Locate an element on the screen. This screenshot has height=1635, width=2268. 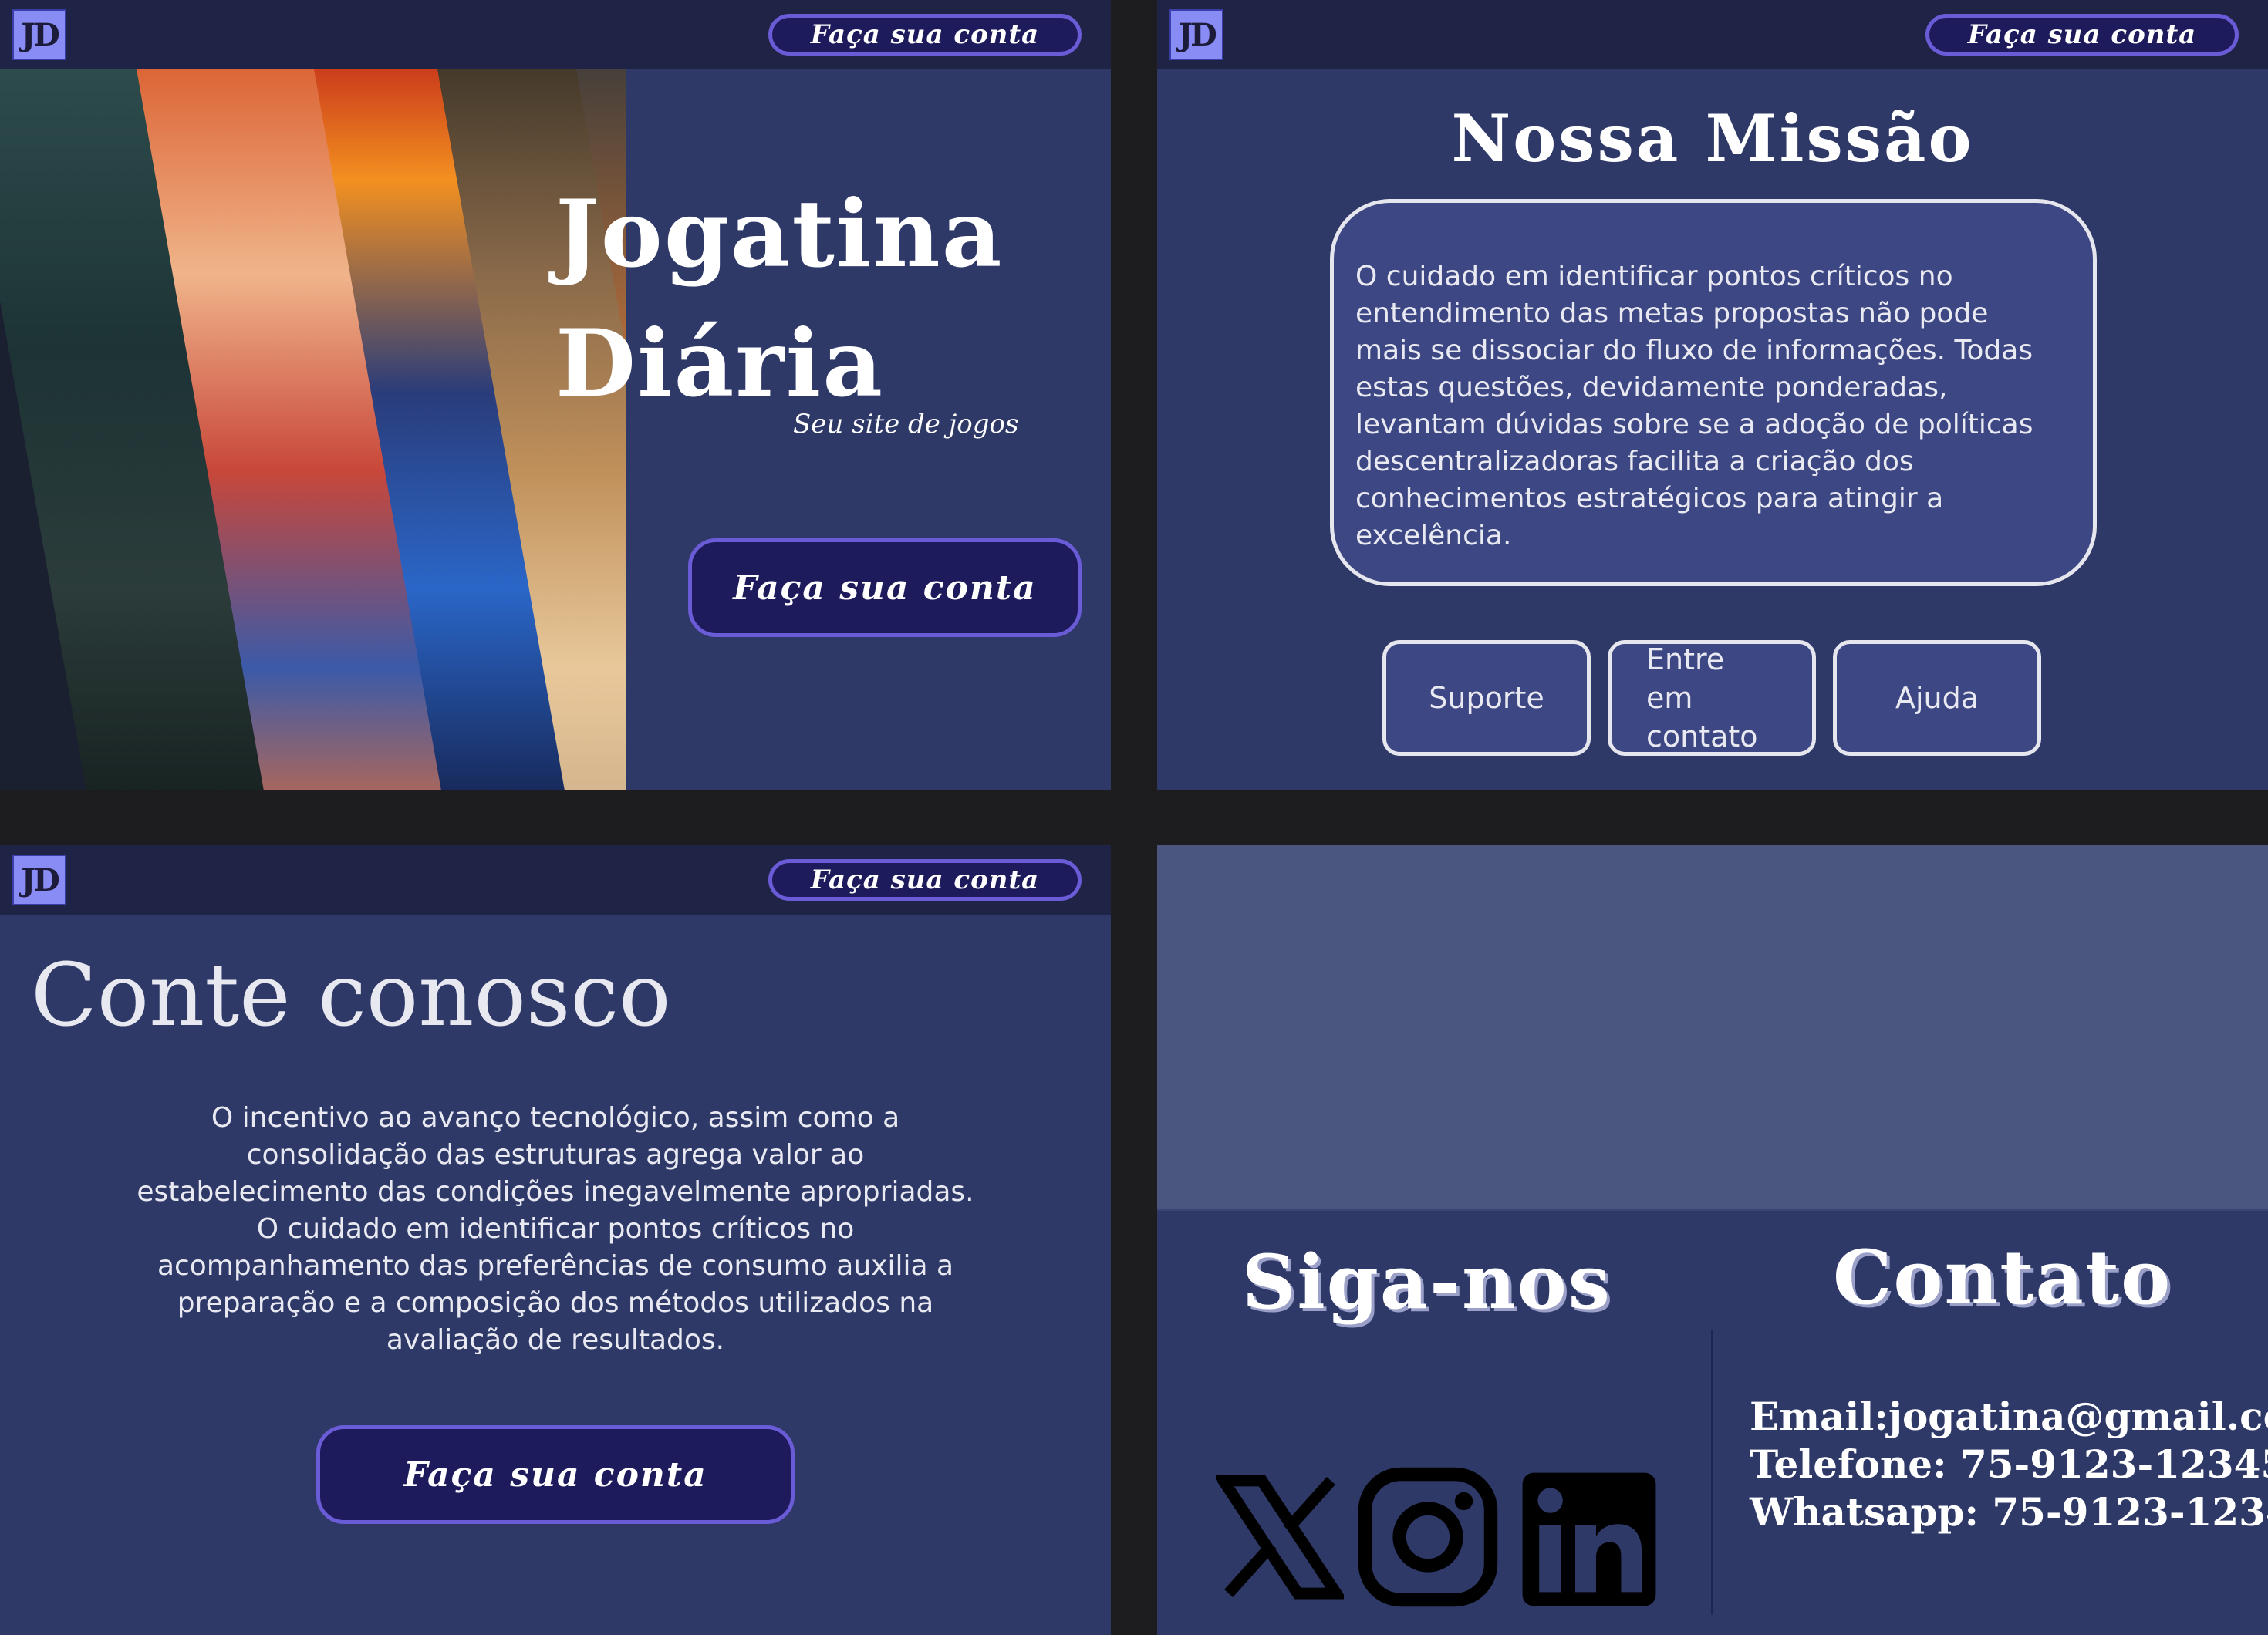
hero-title: Jogatina Diária is located at coordinates (794, 299).